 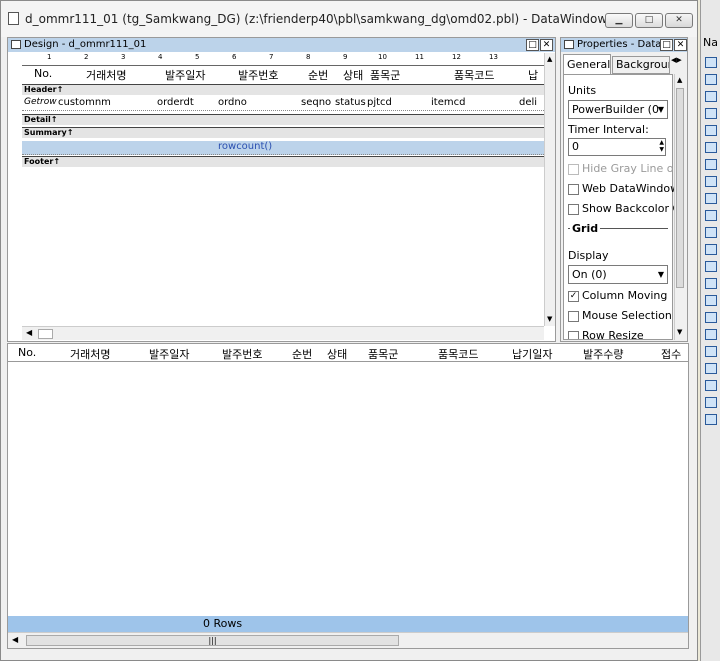 What do you see at coordinates (613, 335) in the screenshot?
I see `row-resize-label: Row Resize` at bounding box center [613, 335].